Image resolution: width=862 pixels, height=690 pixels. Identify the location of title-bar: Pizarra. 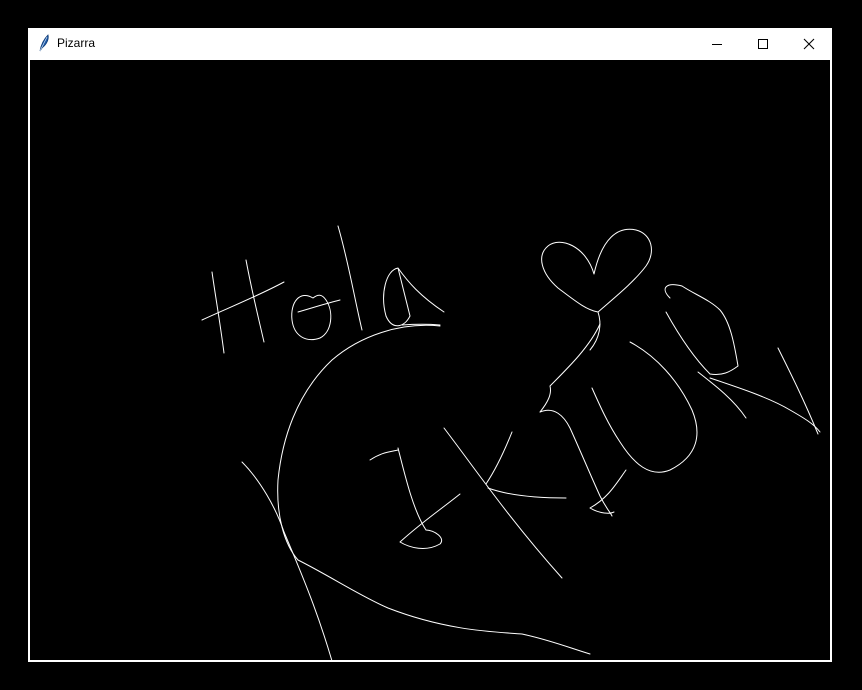
(430, 43).